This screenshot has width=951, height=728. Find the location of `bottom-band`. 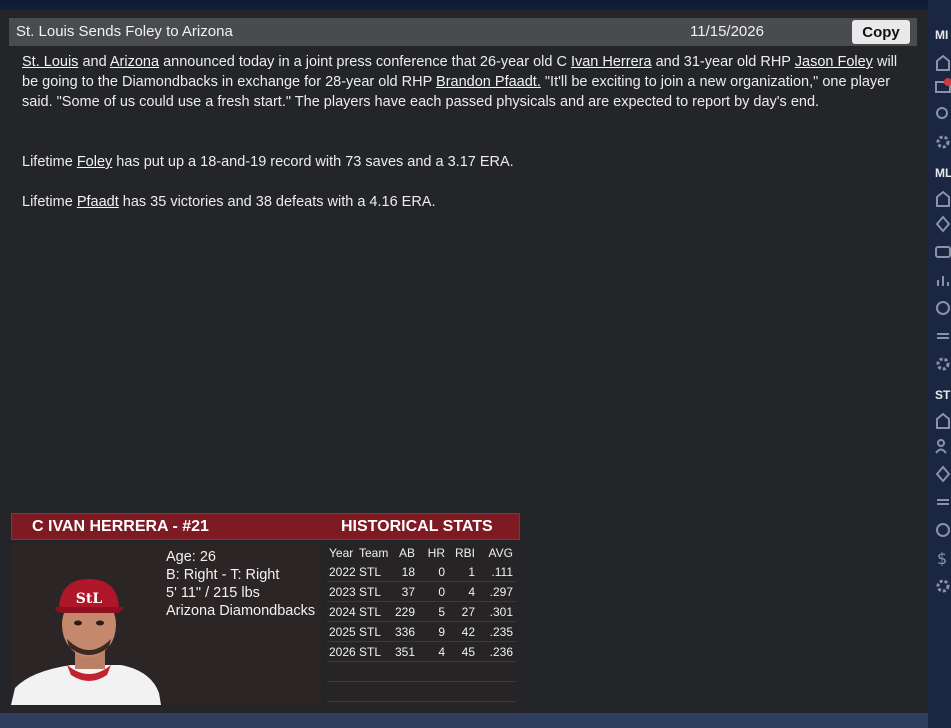

bottom-band is located at coordinates (464, 720).